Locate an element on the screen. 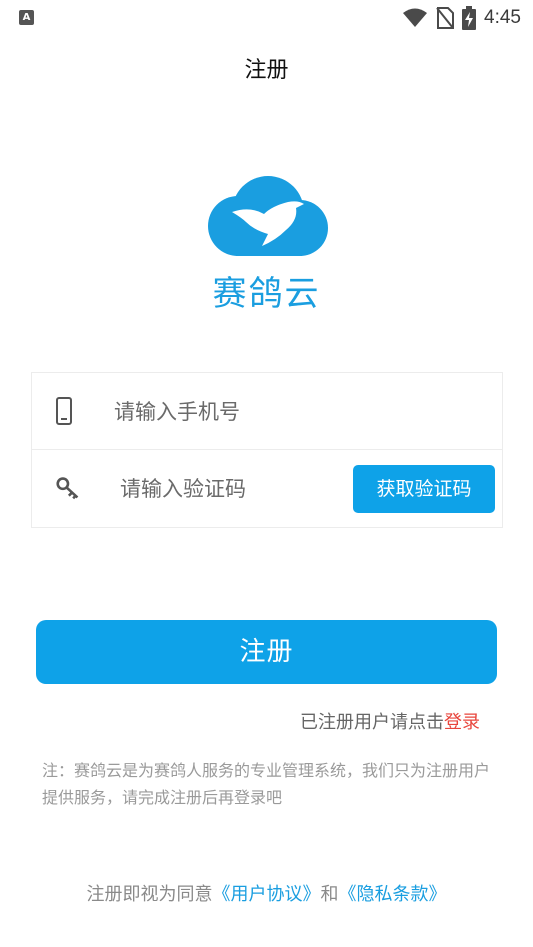 Image resolution: width=533 pixels, height=947 pixels. agreement-line: 注册即视为同意《用户协议》和《隐私条款》 is located at coordinates (266, 893).